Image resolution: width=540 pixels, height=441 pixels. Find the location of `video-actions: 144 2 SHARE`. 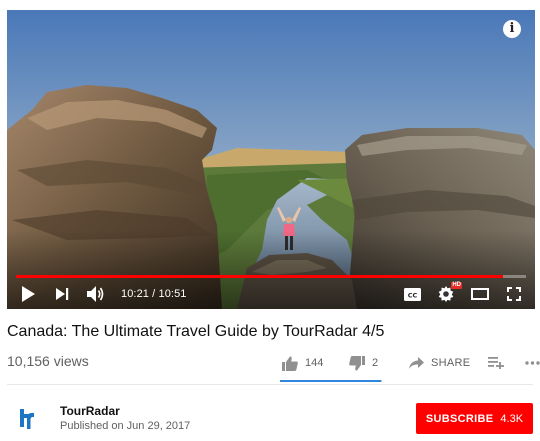

video-actions: 144 2 SHARE is located at coordinates (411, 363).